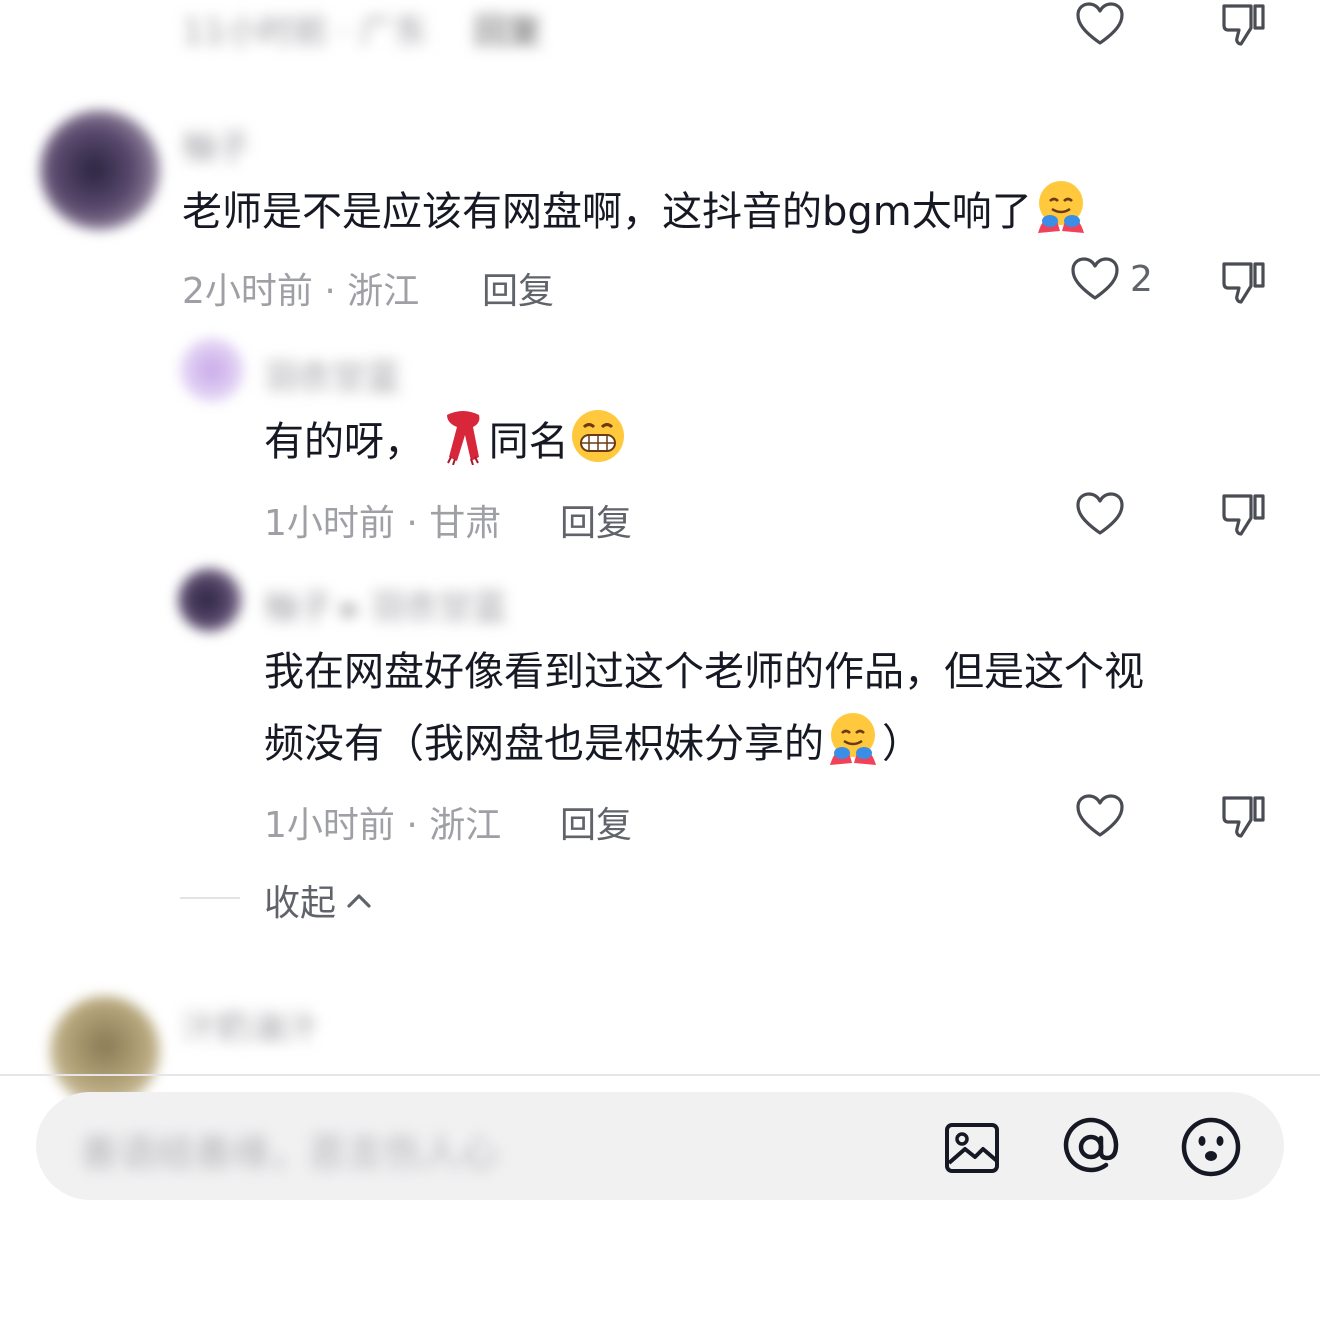  I want to click on chevron-up-icon, so click(359, 901).